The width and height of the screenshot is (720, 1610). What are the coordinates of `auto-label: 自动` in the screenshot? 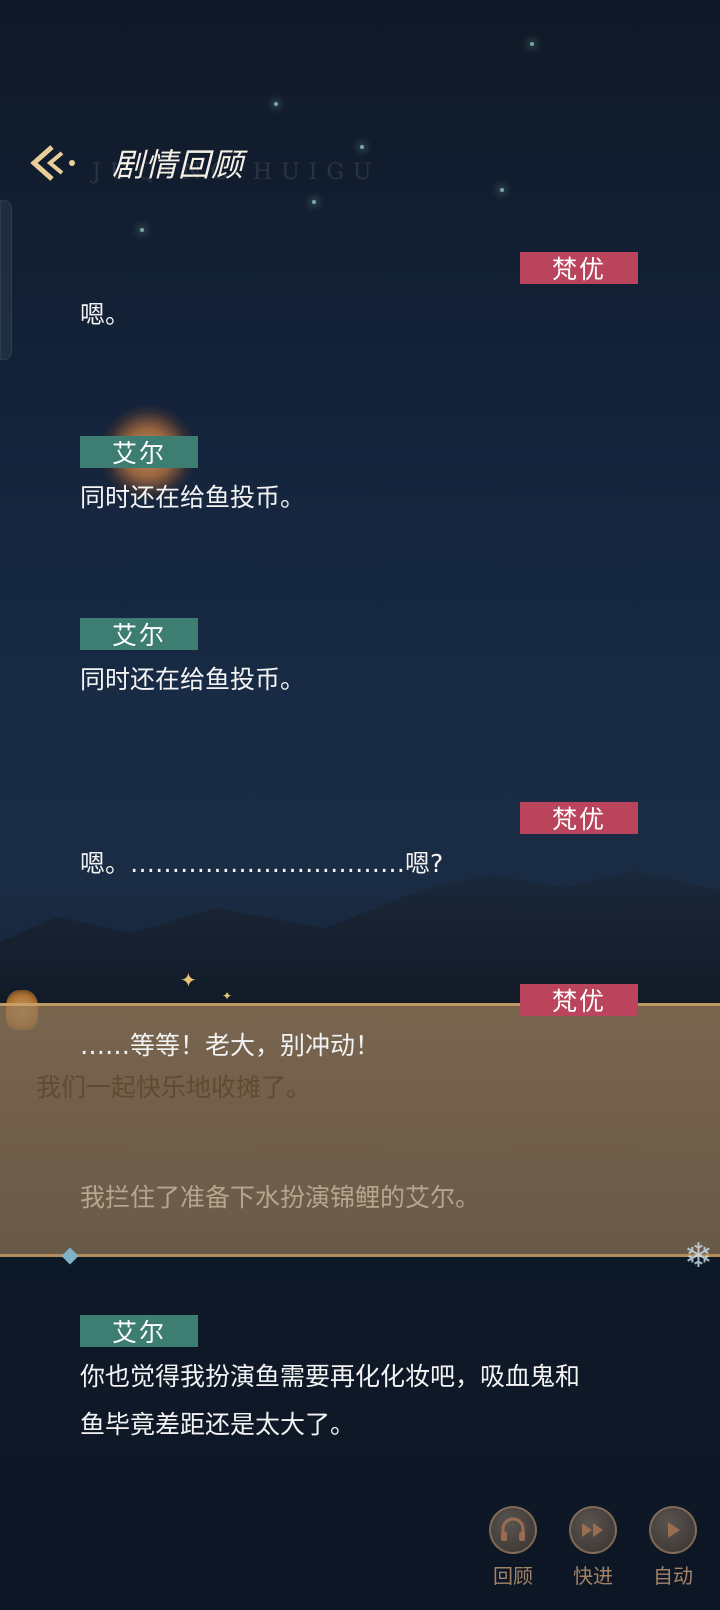 It's located at (673, 1576).